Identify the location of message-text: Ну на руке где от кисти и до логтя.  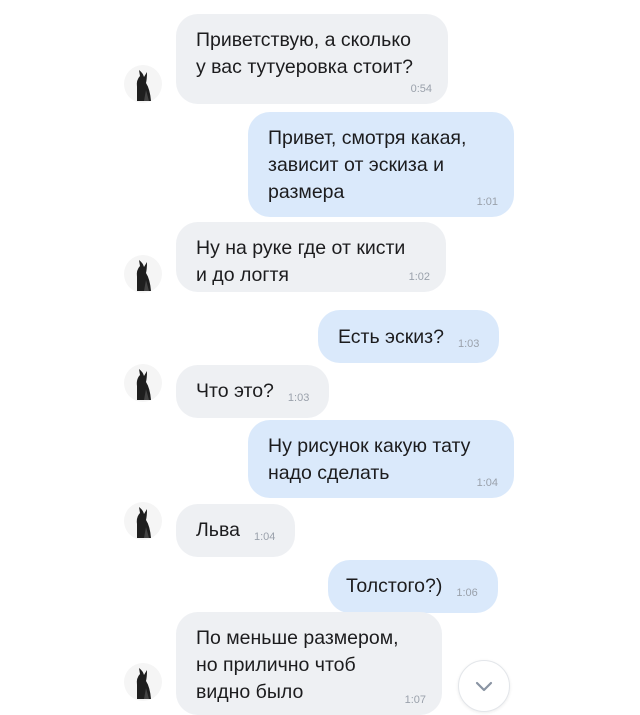
(301, 261).